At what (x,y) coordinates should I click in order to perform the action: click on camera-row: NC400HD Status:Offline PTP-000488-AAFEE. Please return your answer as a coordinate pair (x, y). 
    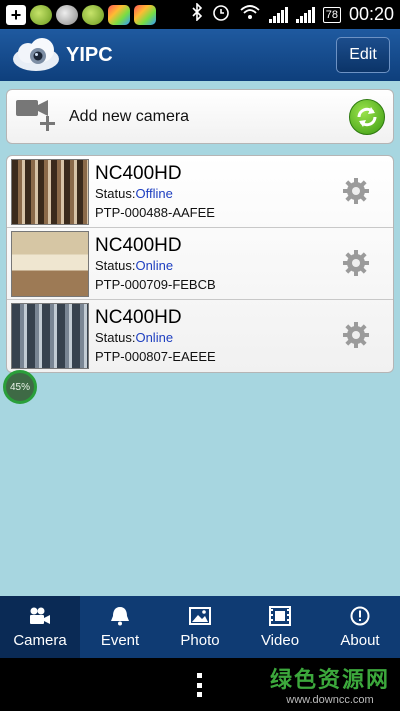
    Looking at the image, I should click on (200, 192).